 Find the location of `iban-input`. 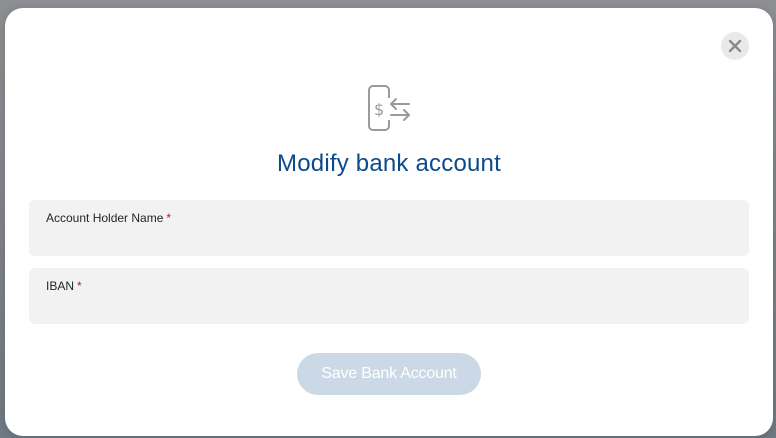

iban-input is located at coordinates (389, 308).